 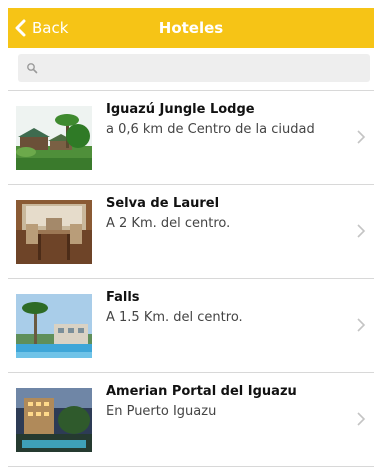 I want to click on hotel-name: Amerian Portal del Iguazu, so click(x=201, y=391).